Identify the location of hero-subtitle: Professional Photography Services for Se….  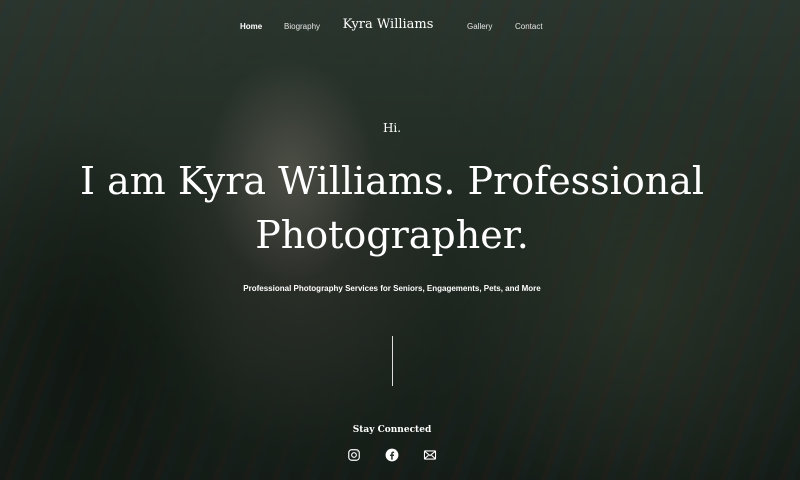
(392, 288).